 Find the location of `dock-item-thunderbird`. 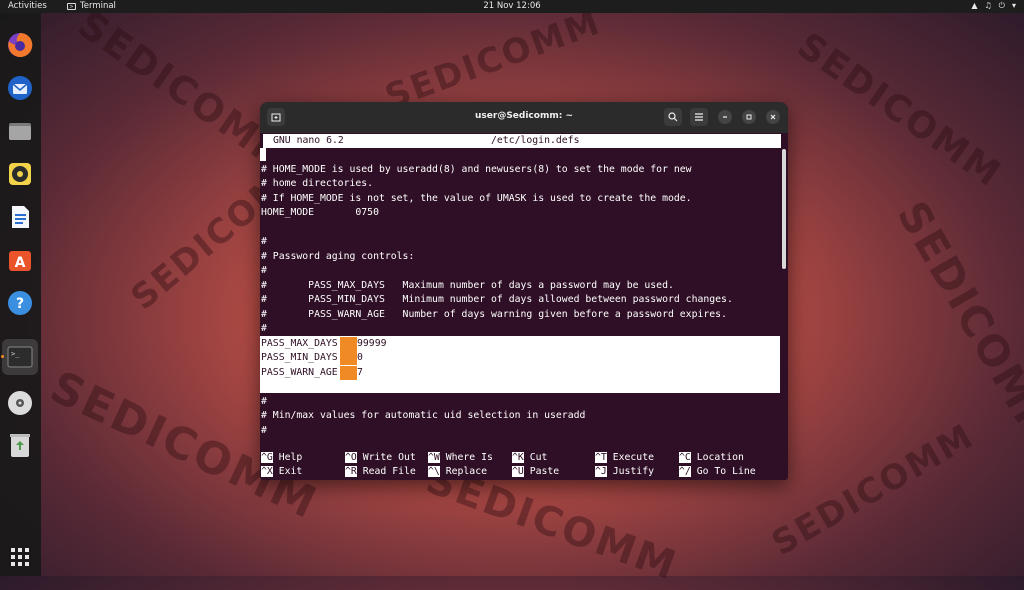

dock-item-thunderbird is located at coordinates (20, 88).